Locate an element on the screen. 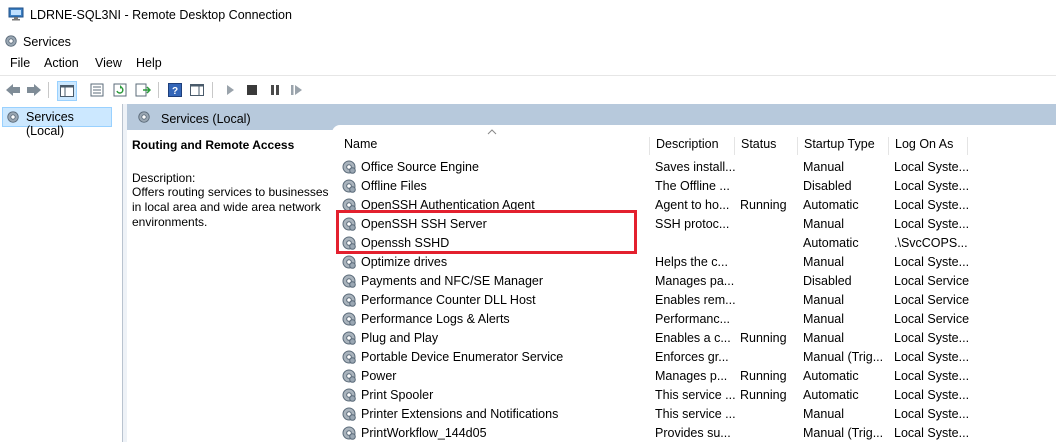  service-name: PrintWorkflow_144d05 is located at coordinates (424, 433).